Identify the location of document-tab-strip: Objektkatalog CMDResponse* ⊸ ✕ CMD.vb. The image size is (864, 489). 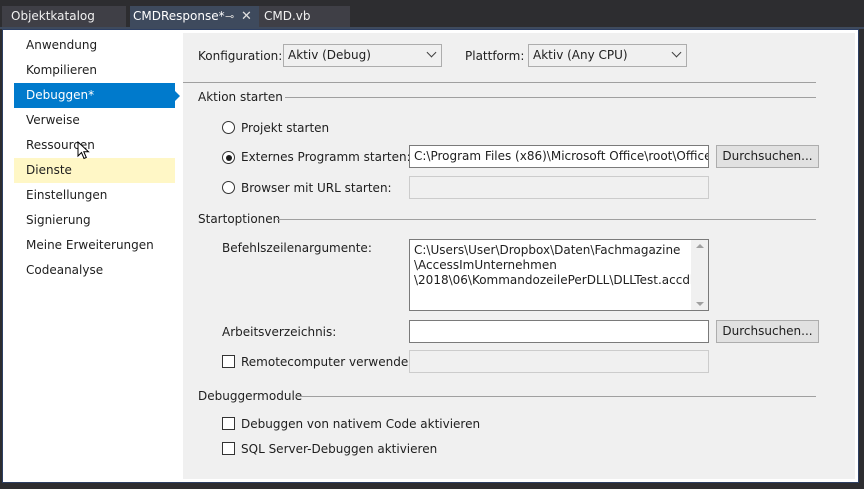
(432, 14).